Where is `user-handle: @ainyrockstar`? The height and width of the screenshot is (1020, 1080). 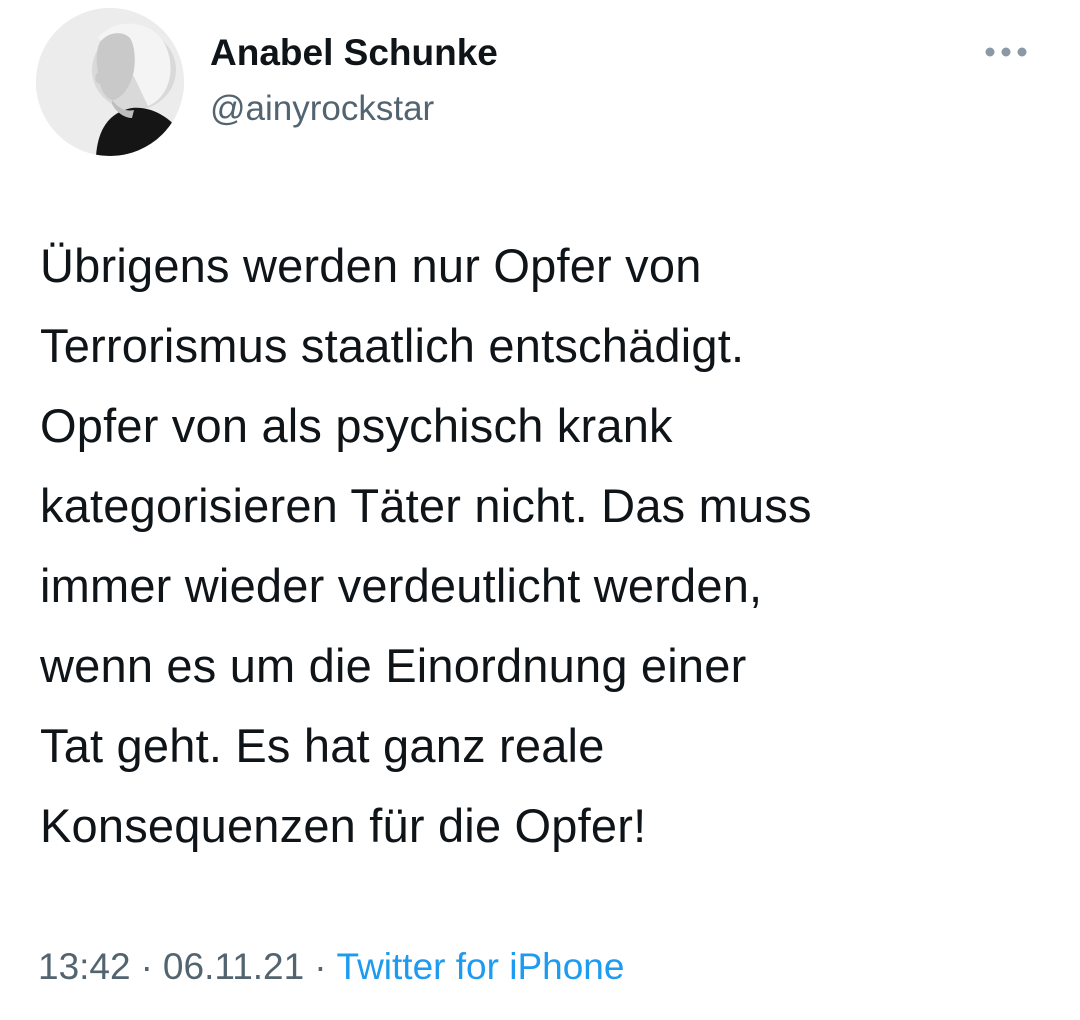 user-handle: @ainyrockstar is located at coordinates (322, 109).